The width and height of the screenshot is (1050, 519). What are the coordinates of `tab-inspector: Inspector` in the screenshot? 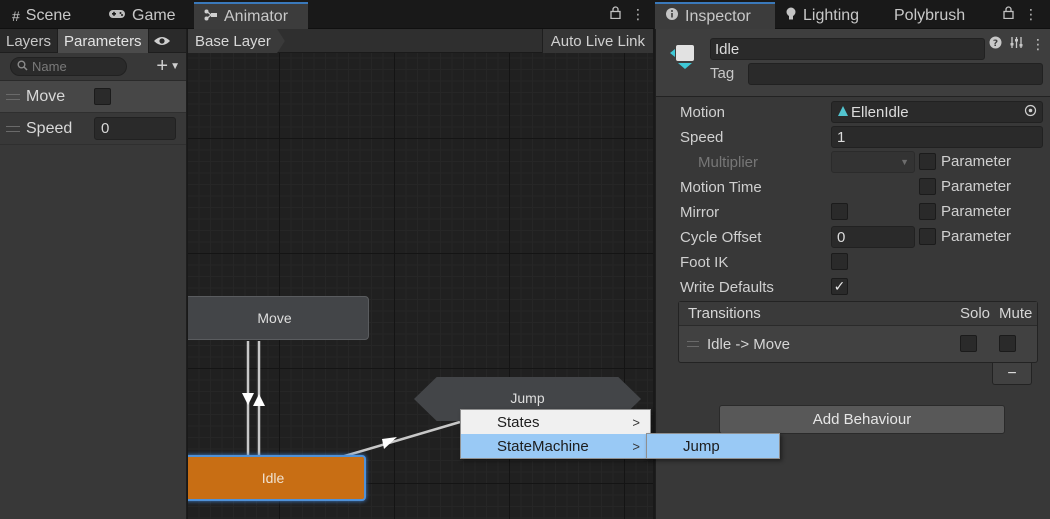 It's located at (715, 15).